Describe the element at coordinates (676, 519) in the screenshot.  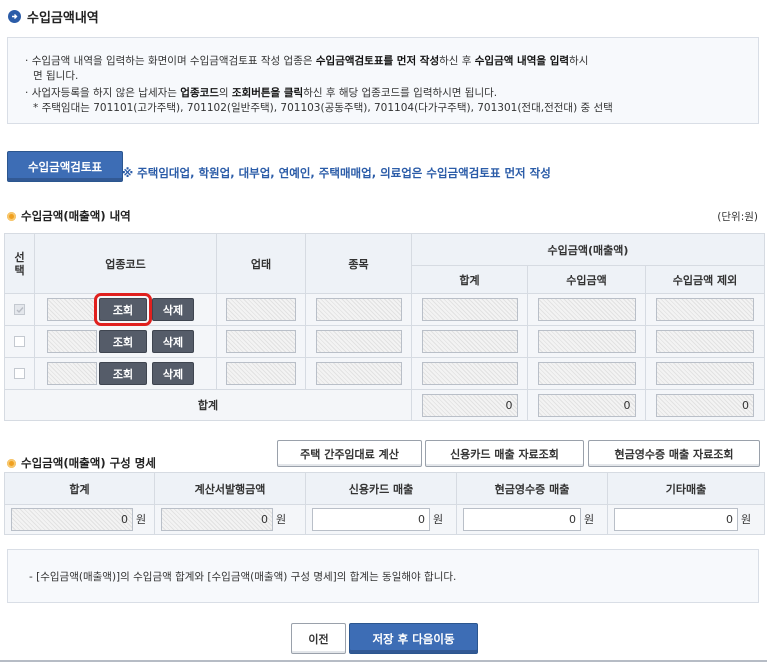
I see `comp-other-input: 0` at that location.